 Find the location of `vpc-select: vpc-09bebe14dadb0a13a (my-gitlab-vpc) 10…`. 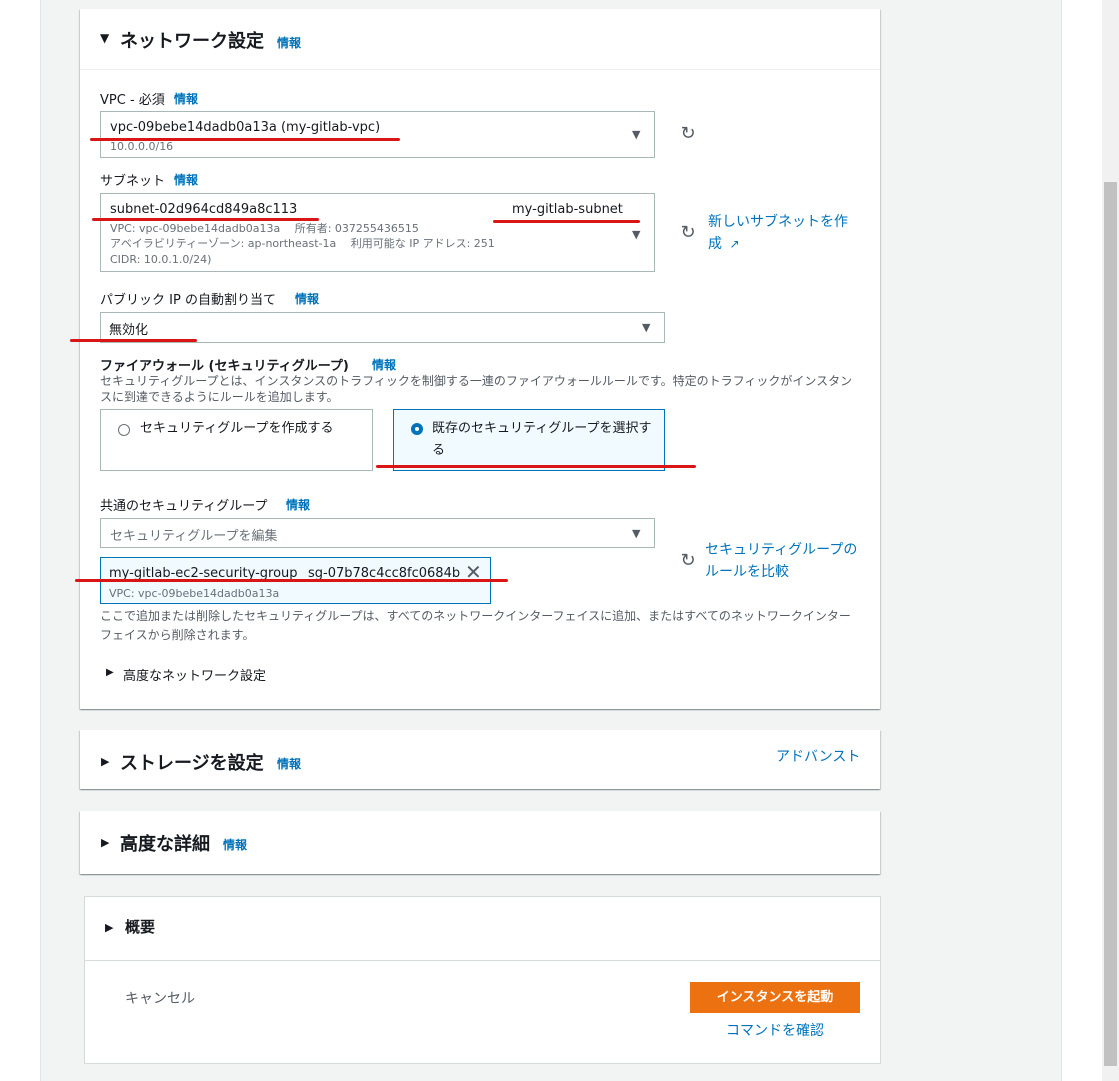

vpc-select: vpc-09bebe14dadb0a13a (my-gitlab-vpc) 10… is located at coordinates (377, 134).